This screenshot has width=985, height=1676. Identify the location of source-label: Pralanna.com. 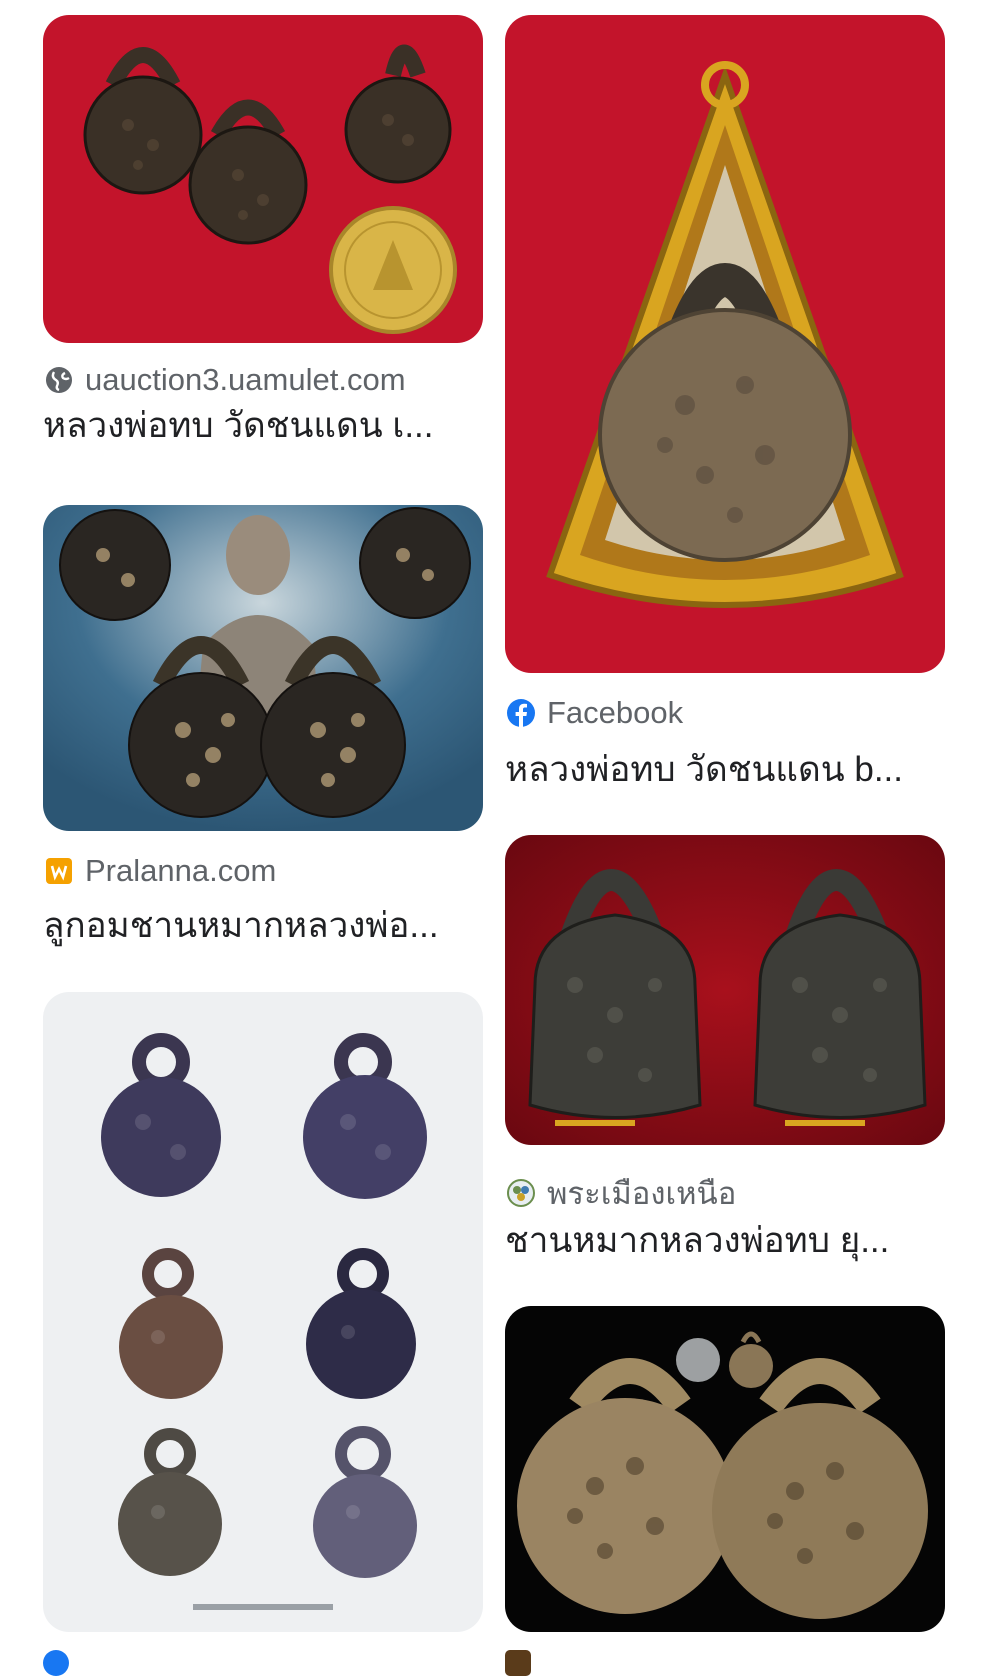
(181, 870).